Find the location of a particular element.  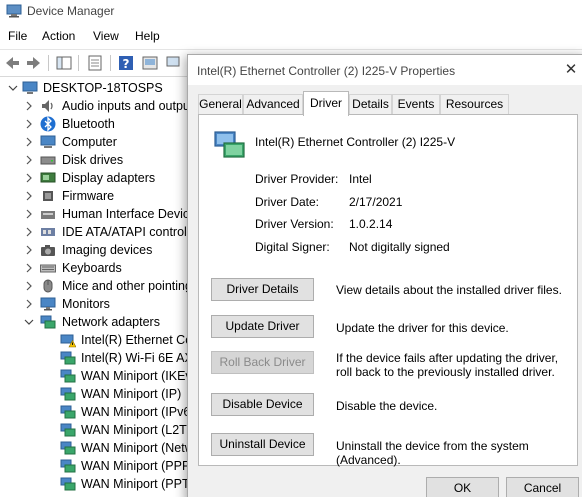

tree-item-intel-ethernet: Intel(R) Ethernet Controller (2) I225-V is located at coordinates (100, 340).